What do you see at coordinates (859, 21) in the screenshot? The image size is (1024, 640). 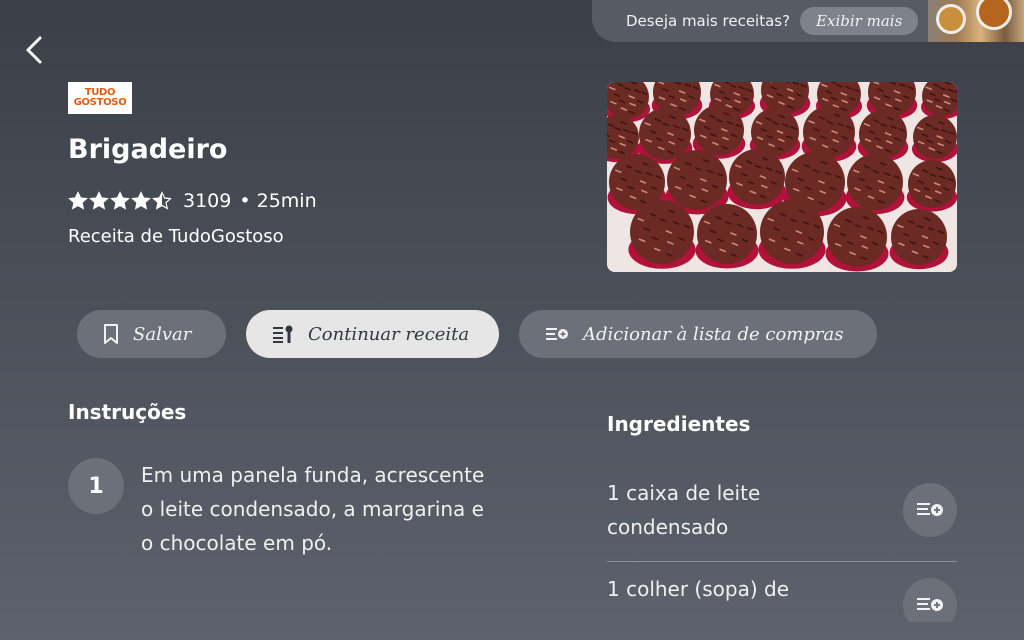 I see `show-more-button: Exibir mais` at bounding box center [859, 21].